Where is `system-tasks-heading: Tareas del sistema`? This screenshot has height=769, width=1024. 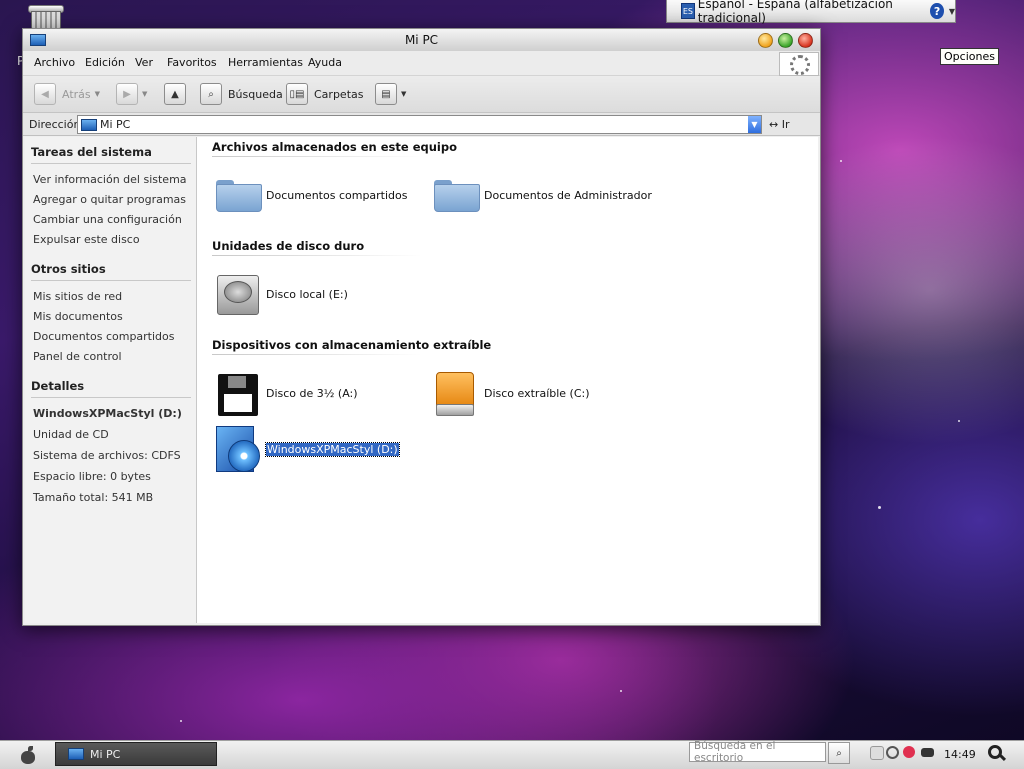 system-tasks-heading: Tareas del sistema is located at coordinates (91, 152).